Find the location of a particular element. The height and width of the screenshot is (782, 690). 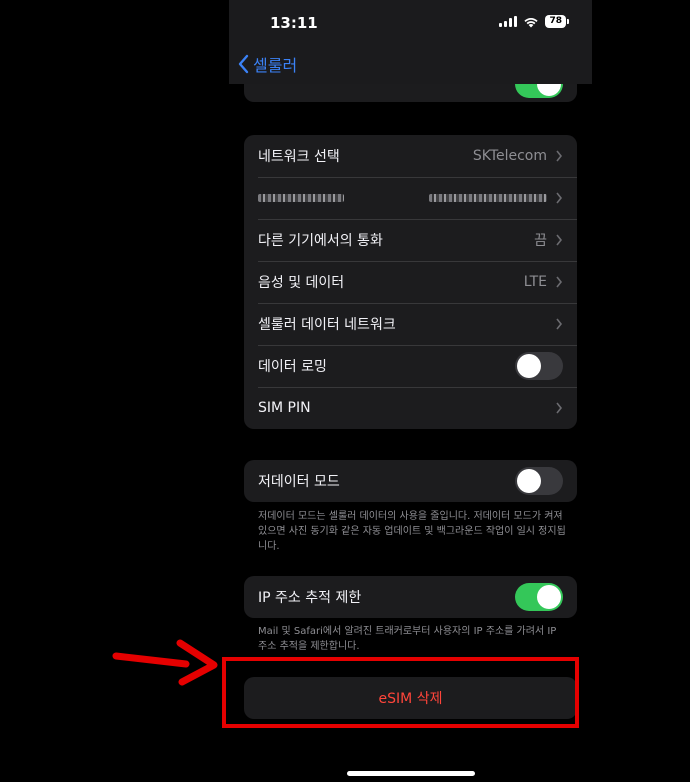

home-indicator is located at coordinates (411, 773).